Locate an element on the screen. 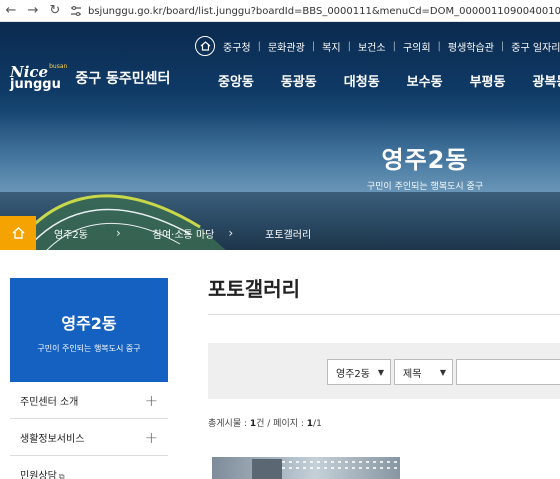 This screenshot has width=560, height=479. sidebar-subtitle: 구민이 주인되는 행복도시 중구 is located at coordinates (89, 348).